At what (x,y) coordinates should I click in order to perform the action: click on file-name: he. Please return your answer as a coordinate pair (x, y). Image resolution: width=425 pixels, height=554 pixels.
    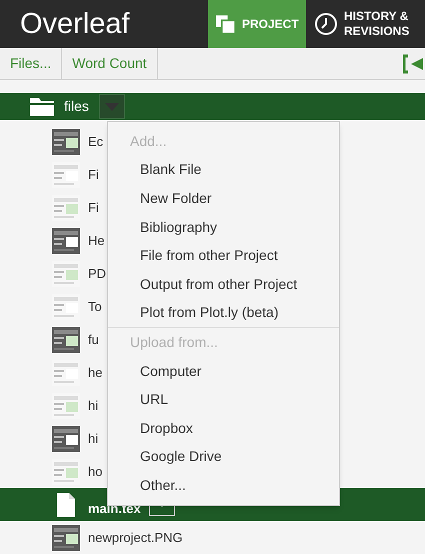
    Looking at the image, I should click on (95, 372).